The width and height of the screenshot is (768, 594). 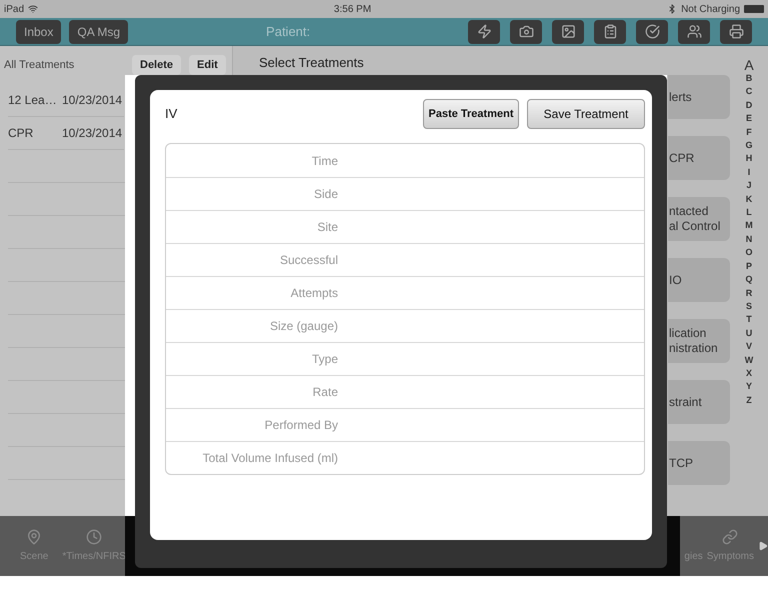 I want to click on field-label: Site, so click(x=327, y=227).